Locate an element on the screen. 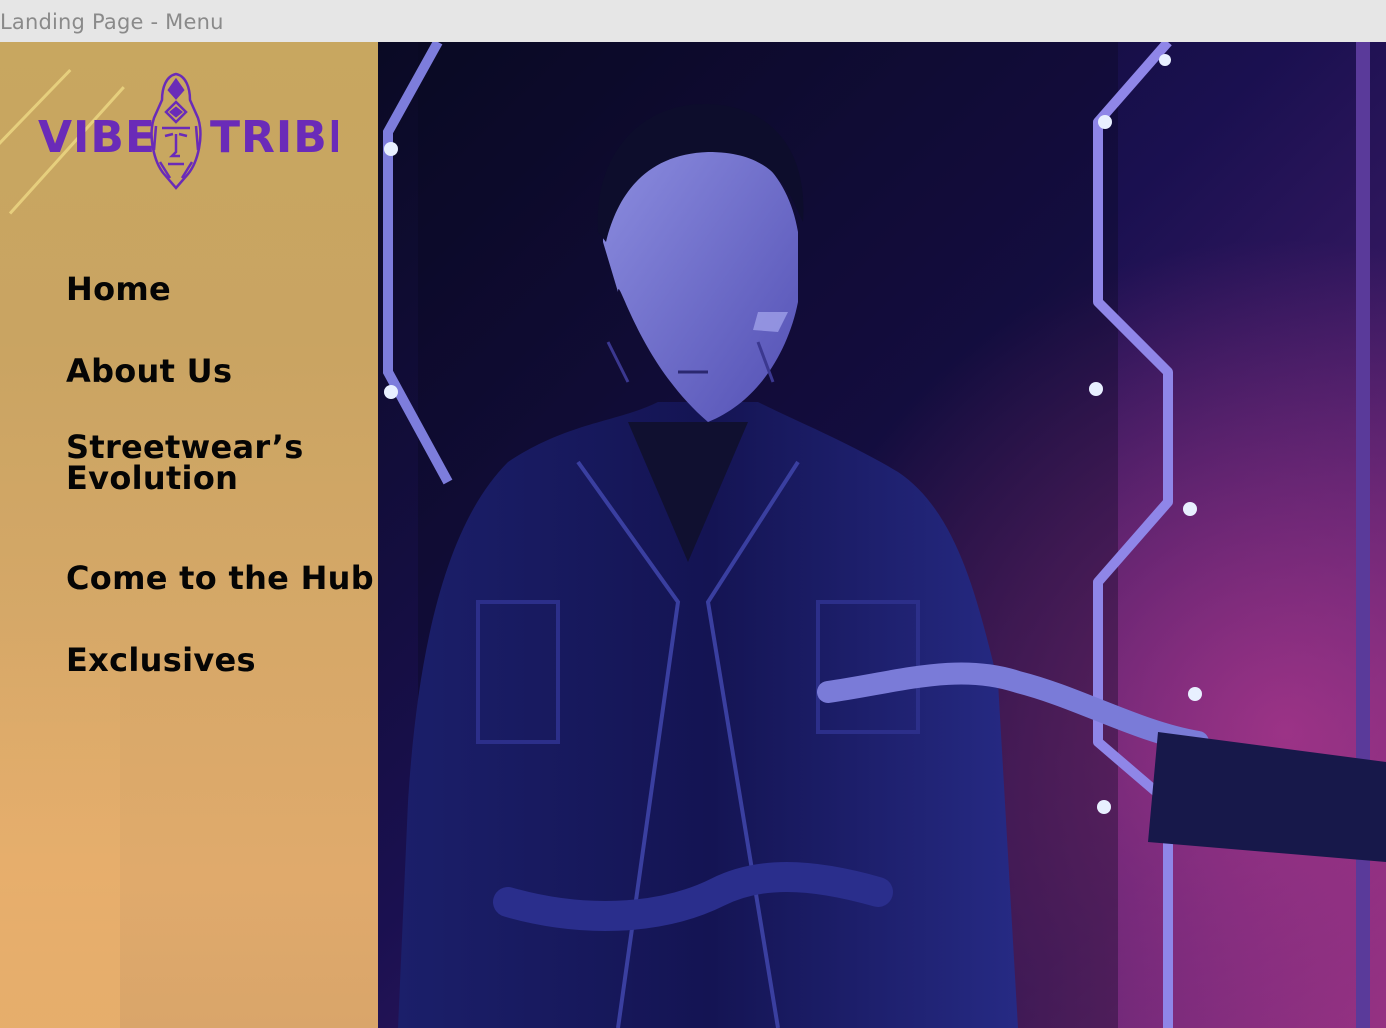 The image size is (1386, 1028). brand-left-word: VIBE is located at coordinates (97, 137).